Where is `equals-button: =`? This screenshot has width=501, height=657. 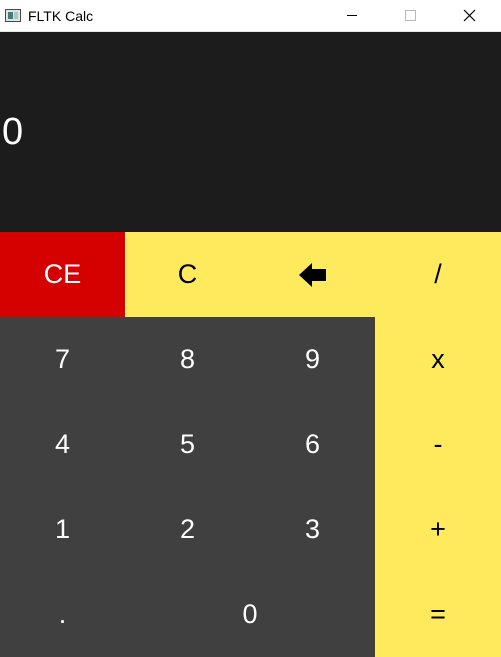
equals-button: = is located at coordinates (438, 614).